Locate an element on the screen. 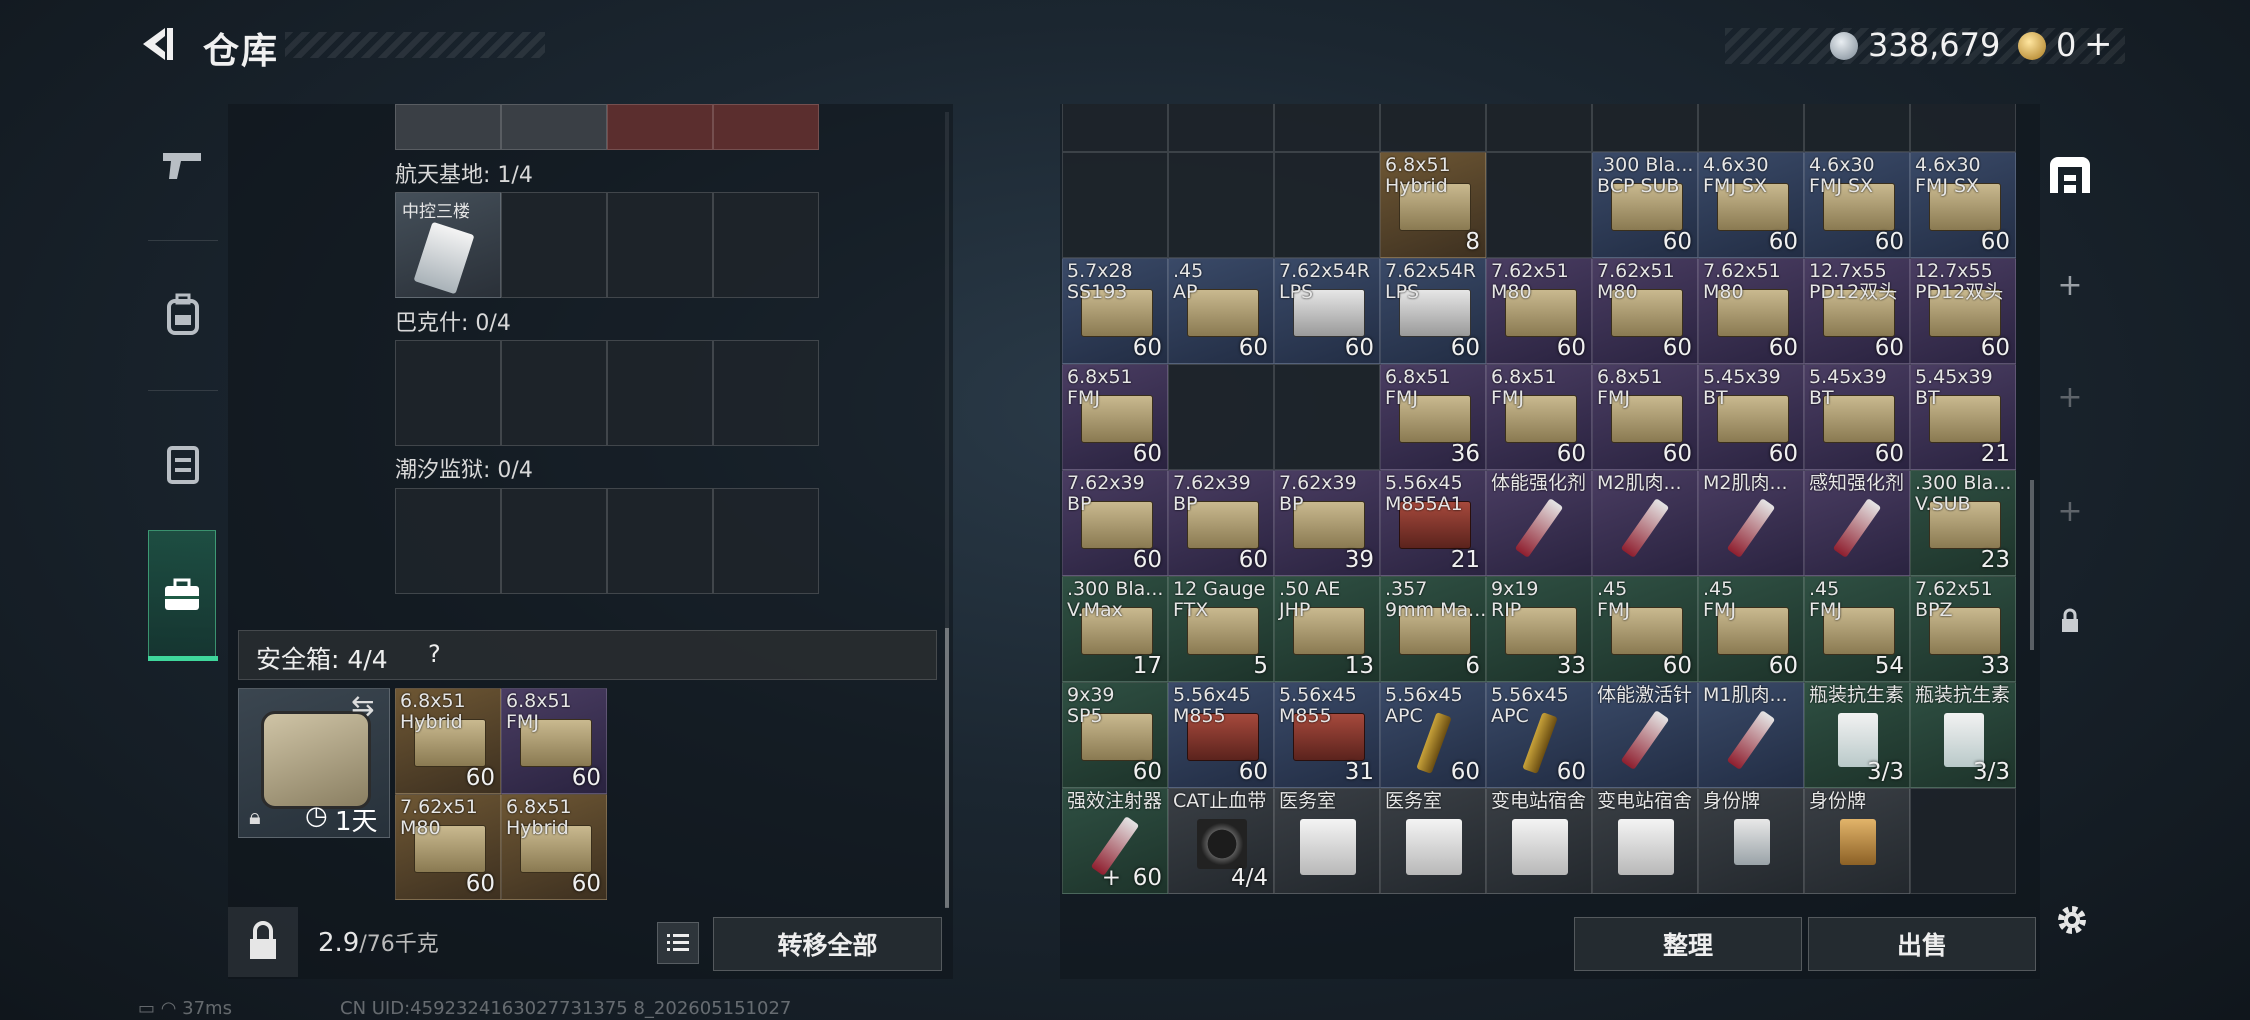  item-slot: 5.45x39 BT 21 is located at coordinates (1963, 417).